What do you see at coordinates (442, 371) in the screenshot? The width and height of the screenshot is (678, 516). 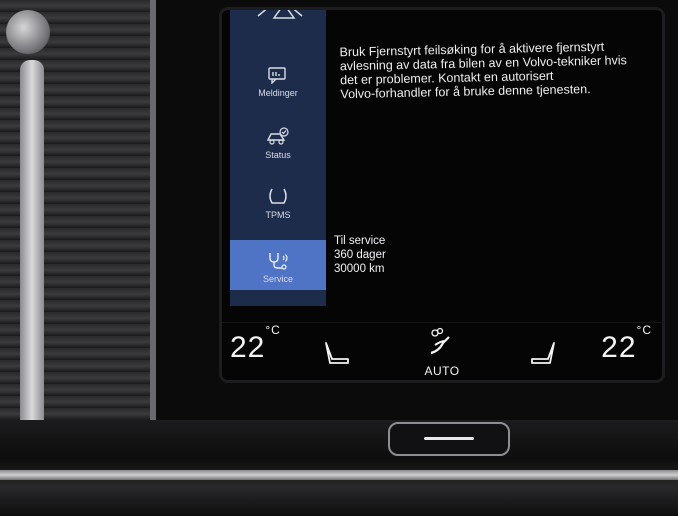 I see `auto-label: AUTO` at bounding box center [442, 371].